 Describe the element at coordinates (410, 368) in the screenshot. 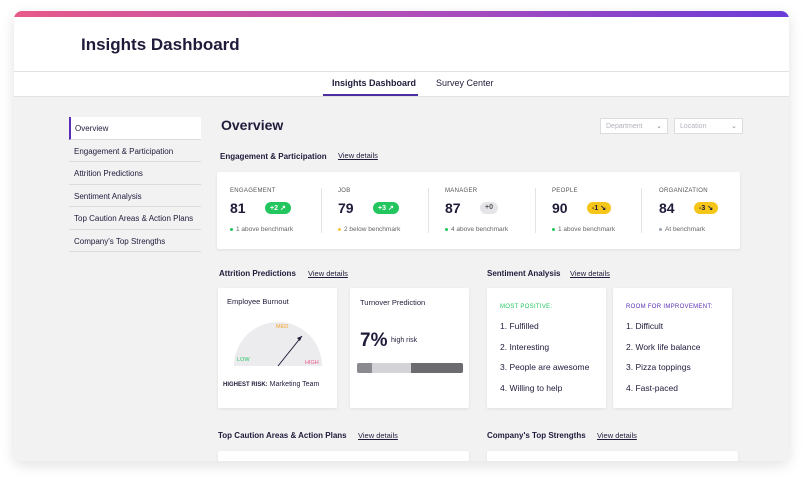

I see `turnover-risk-bar` at that location.